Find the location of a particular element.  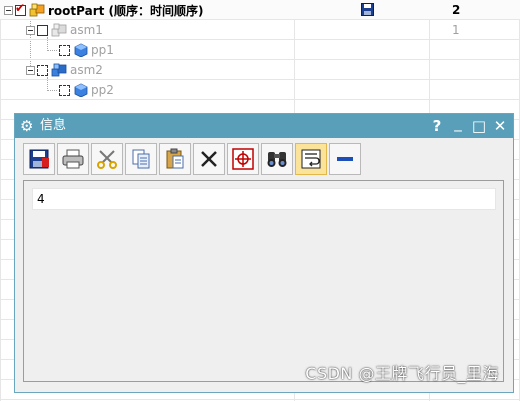

wrap-icon is located at coordinates (311, 159).